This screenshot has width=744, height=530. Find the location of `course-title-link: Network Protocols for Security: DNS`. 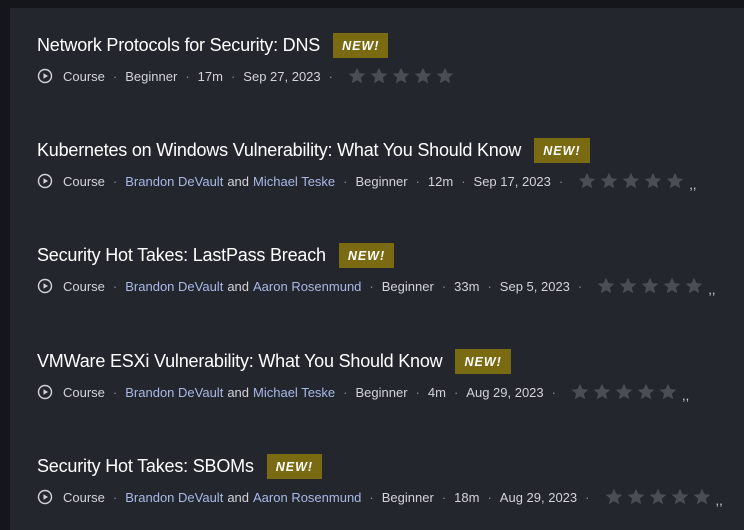

course-title-link: Network Protocols for Security: DNS is located at coordinates (178, 45).